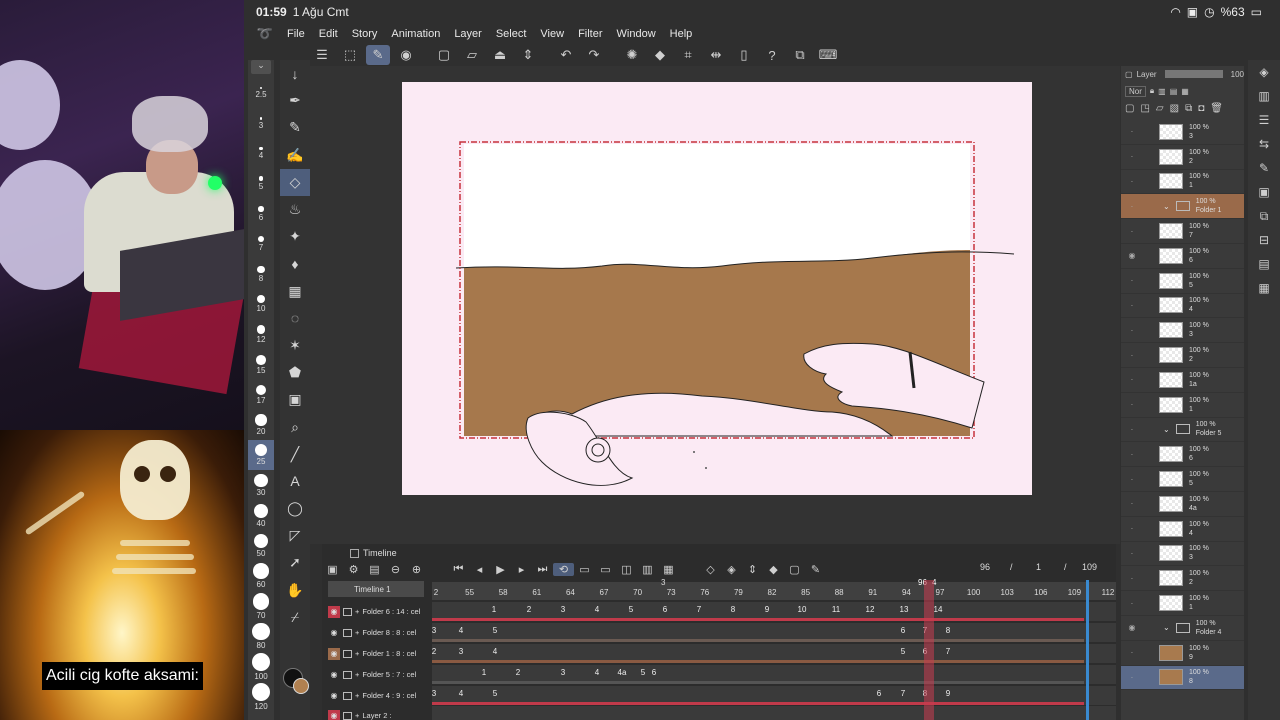 The image size is (1280, 720). I want to click on menu-select: Select, so click(511, 34).